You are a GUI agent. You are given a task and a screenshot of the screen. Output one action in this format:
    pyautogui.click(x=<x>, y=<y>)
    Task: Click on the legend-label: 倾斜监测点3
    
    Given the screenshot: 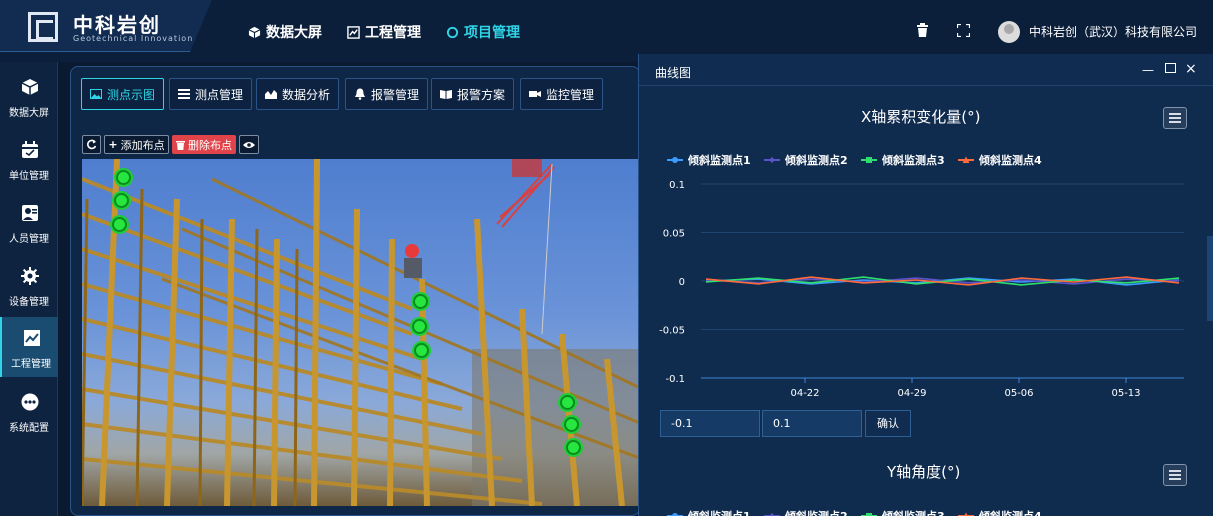 What is the action you would take?
    pyautogui.click(x=913, y=160)
    